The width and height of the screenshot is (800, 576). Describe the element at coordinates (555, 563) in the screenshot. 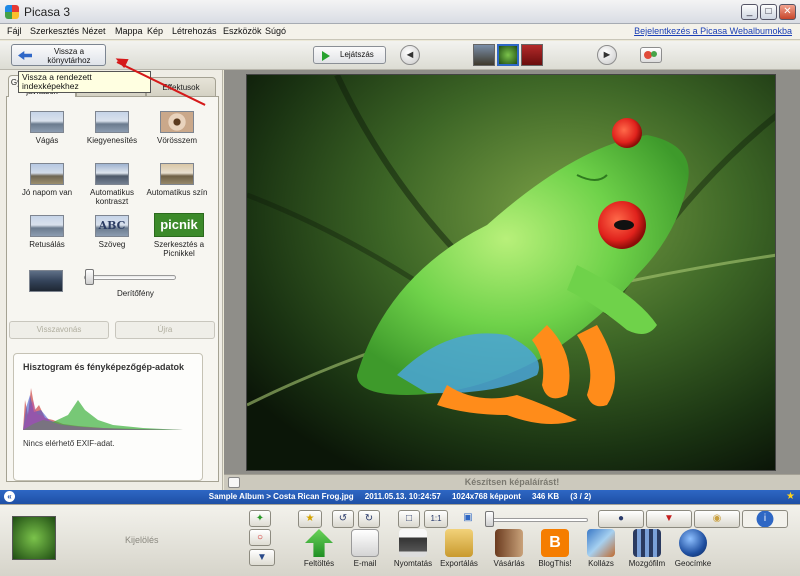

I see `blogthis-label: BlogThis!` at that location.